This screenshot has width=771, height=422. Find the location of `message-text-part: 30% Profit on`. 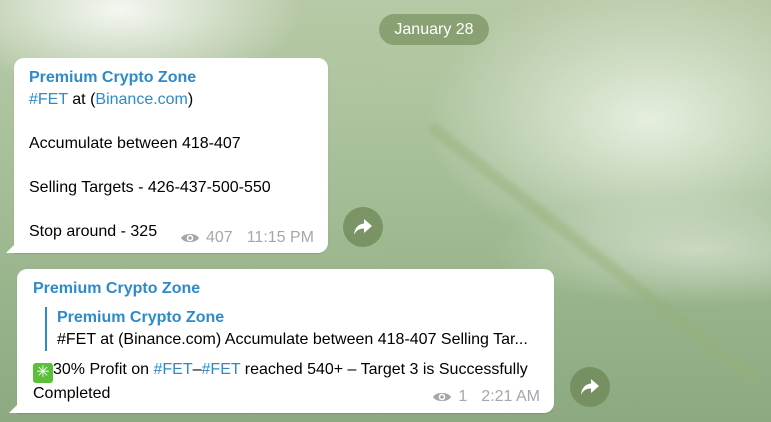

message-text-part: 30% Profit on is located at coordinates (103, 369).